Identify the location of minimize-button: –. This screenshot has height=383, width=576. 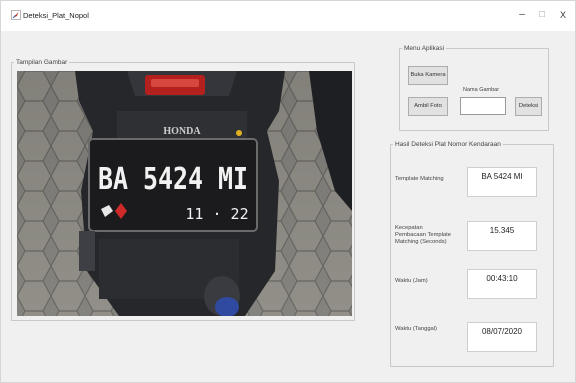
(522, 15).